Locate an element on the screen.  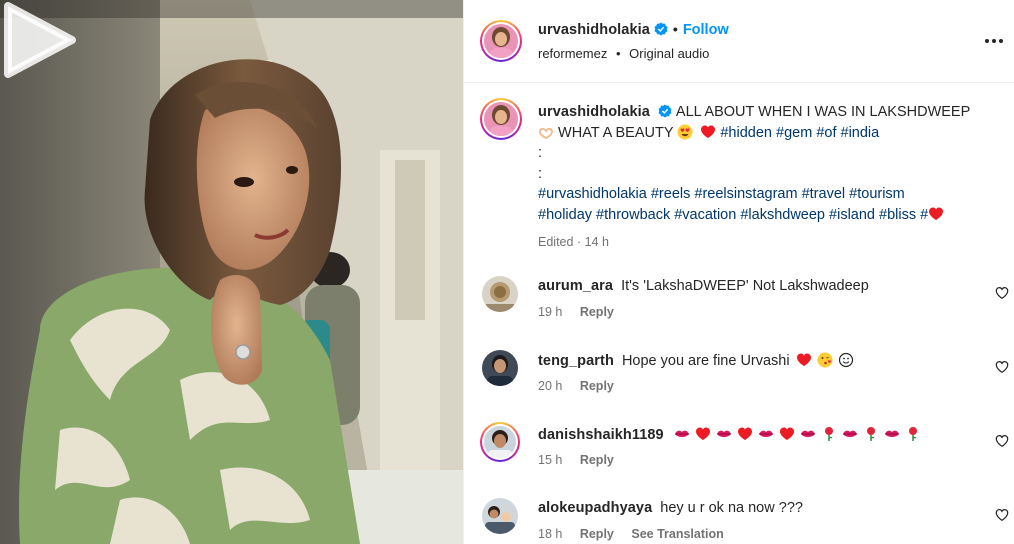
edited-label: Edited is located at coordinates (556, 242).